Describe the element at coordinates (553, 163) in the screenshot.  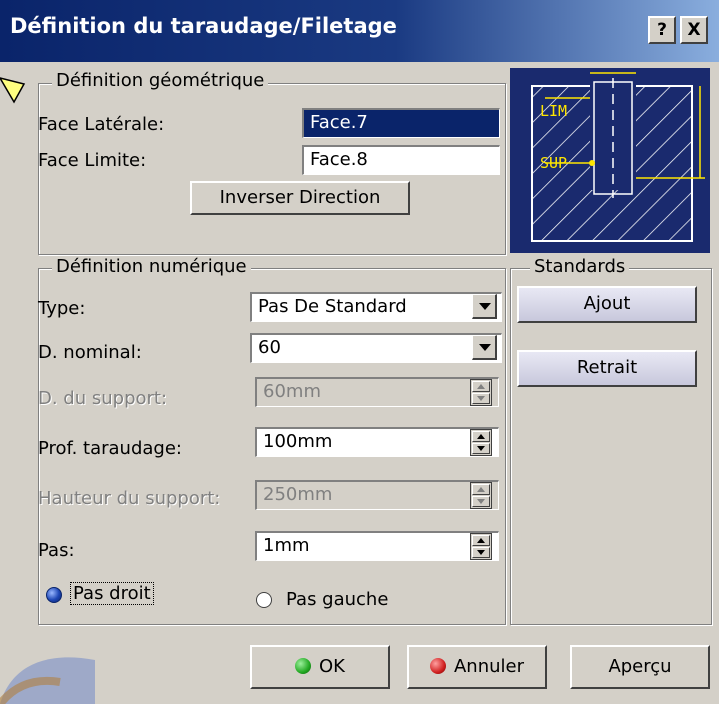
I see `sup-label: SUP` at that location.